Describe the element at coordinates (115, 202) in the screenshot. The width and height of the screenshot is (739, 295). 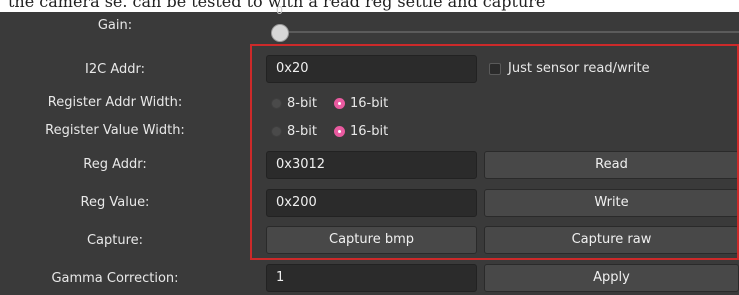
I see `reg-value-label: Reg Value:` at that location.